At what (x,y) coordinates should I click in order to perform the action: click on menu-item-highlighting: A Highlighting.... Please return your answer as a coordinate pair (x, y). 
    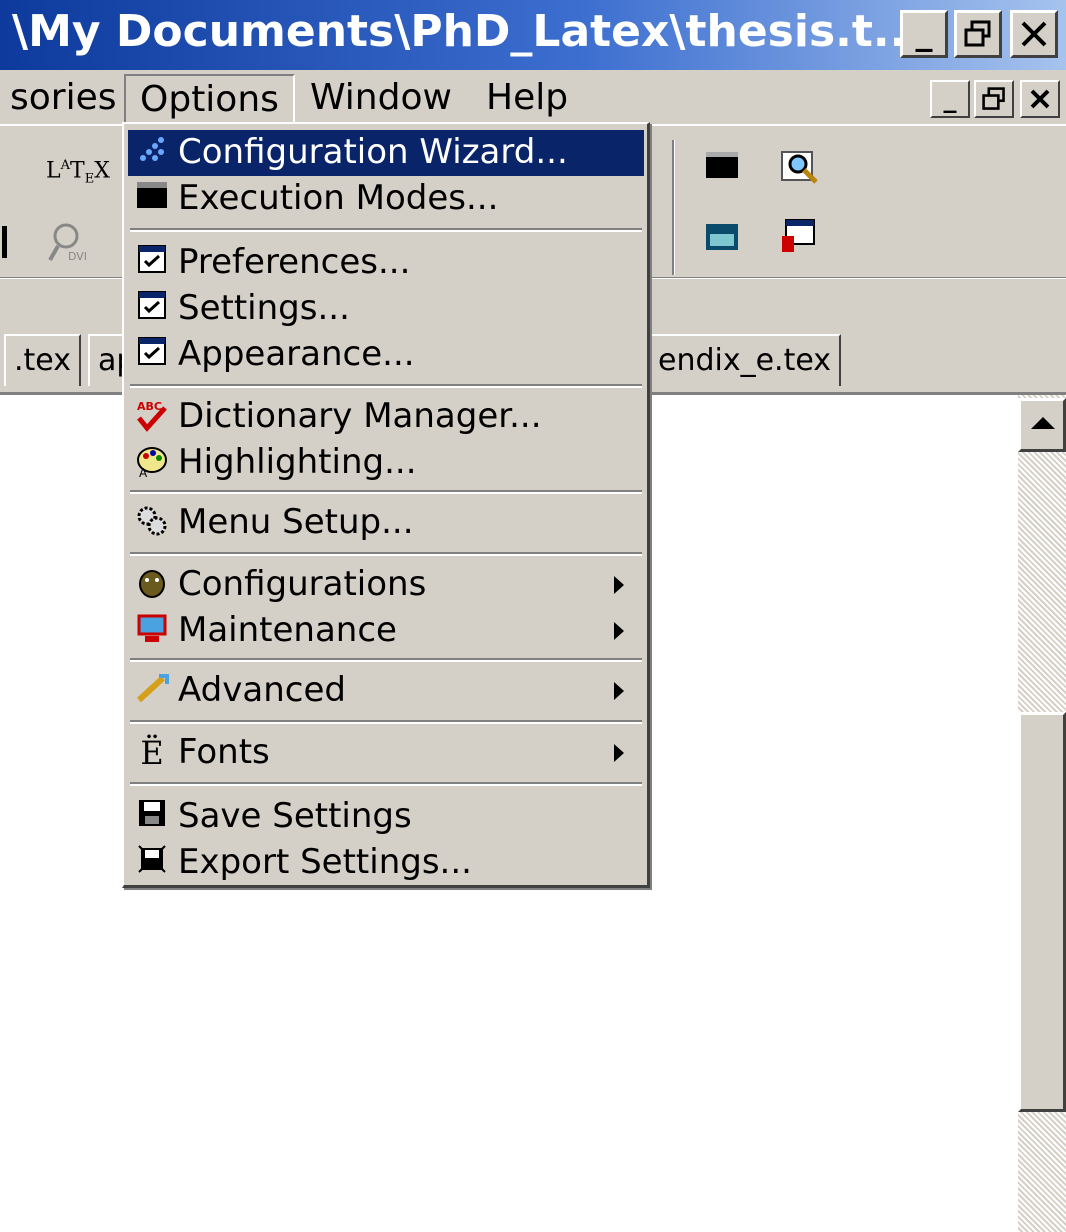
    Looking at the image, I should click on (386, 463).